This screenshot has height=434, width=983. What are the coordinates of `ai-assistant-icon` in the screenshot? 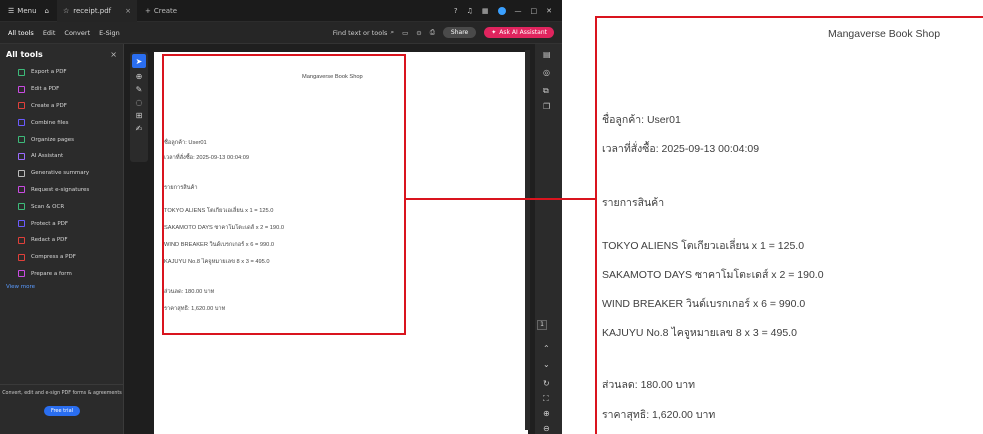 It's located at (21, 156).